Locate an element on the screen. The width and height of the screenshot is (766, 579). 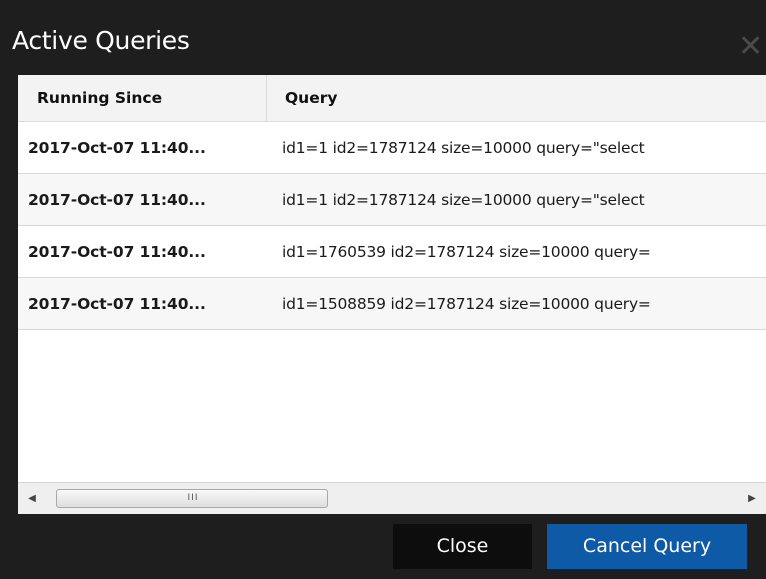
column-header-running-since: Running Since is located at coordinates (142, 98).